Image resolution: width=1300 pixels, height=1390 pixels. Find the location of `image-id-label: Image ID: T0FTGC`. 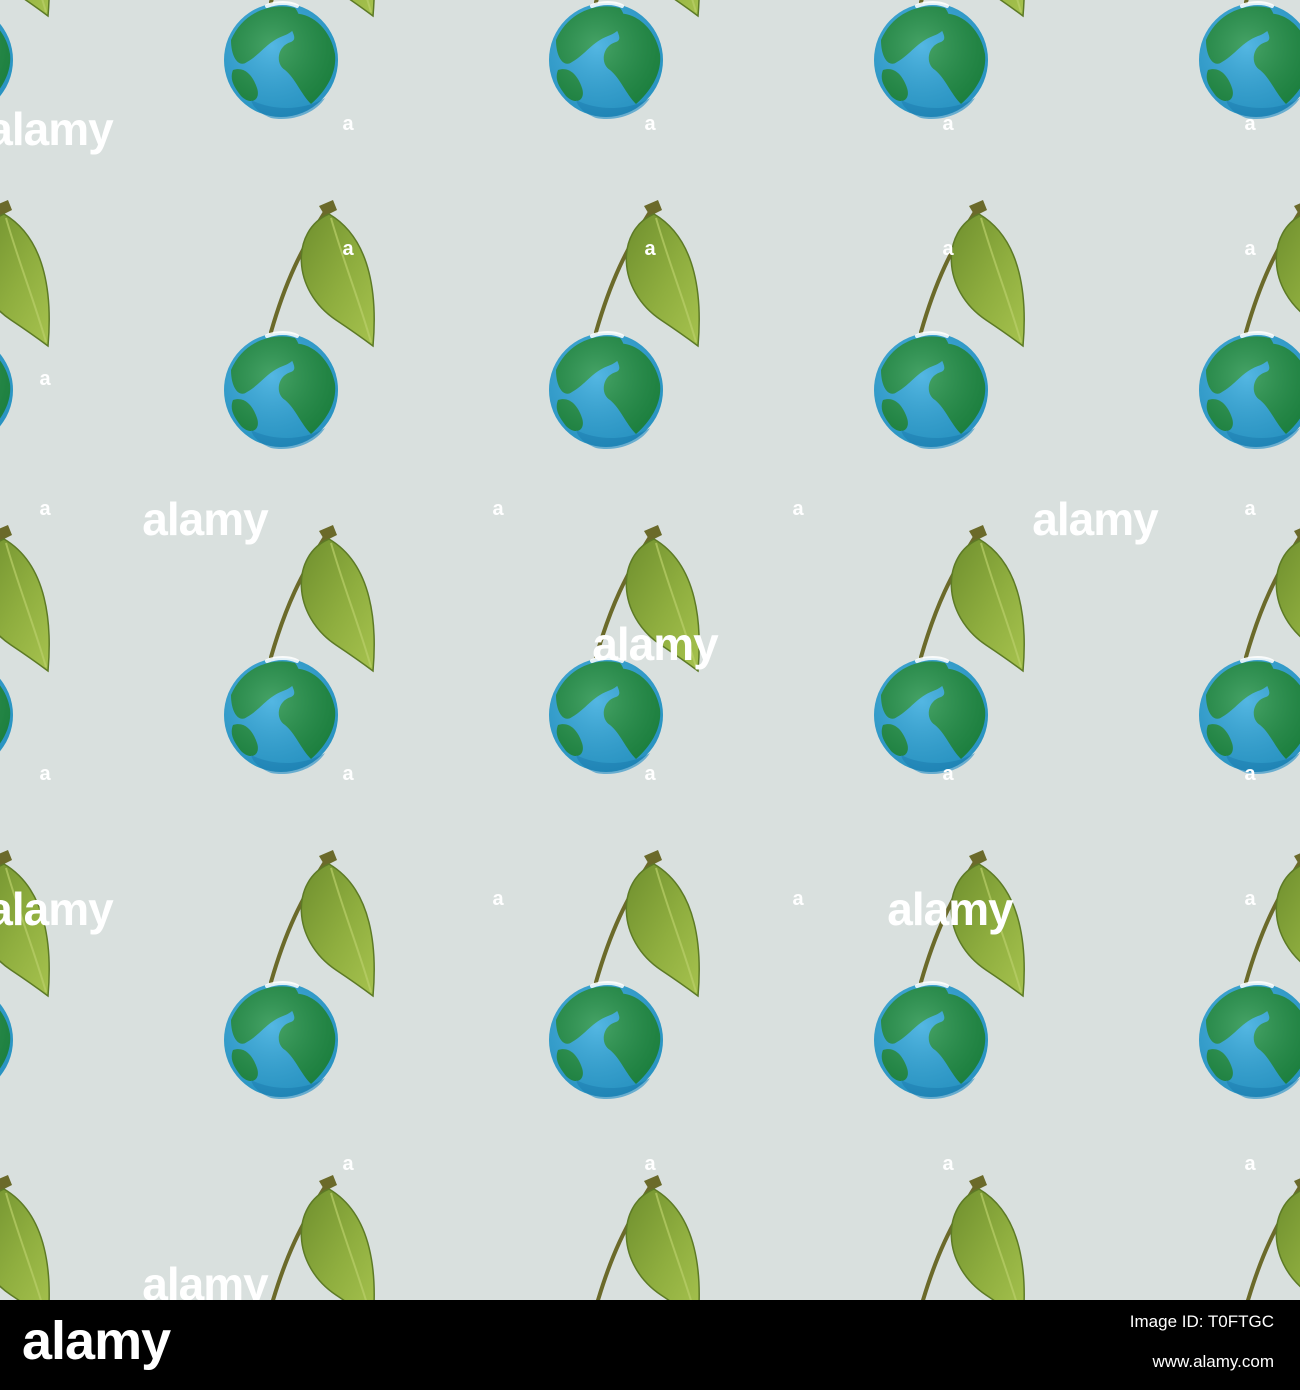

image-id-label: Image ID: T0FTGC is located at coordinates (1201, 1321).